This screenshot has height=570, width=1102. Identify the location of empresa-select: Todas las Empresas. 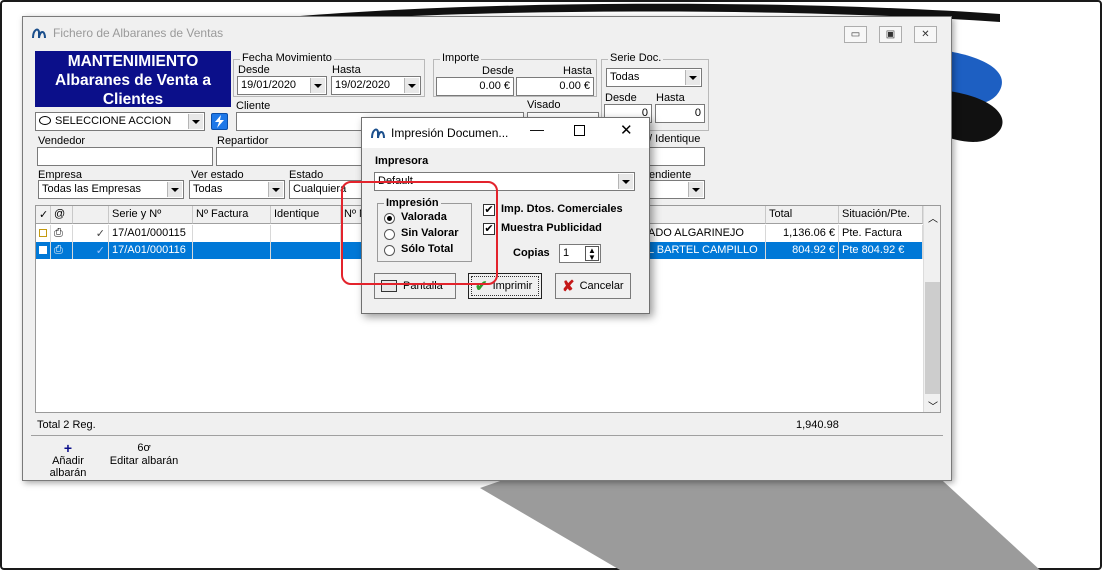
(111, 189).